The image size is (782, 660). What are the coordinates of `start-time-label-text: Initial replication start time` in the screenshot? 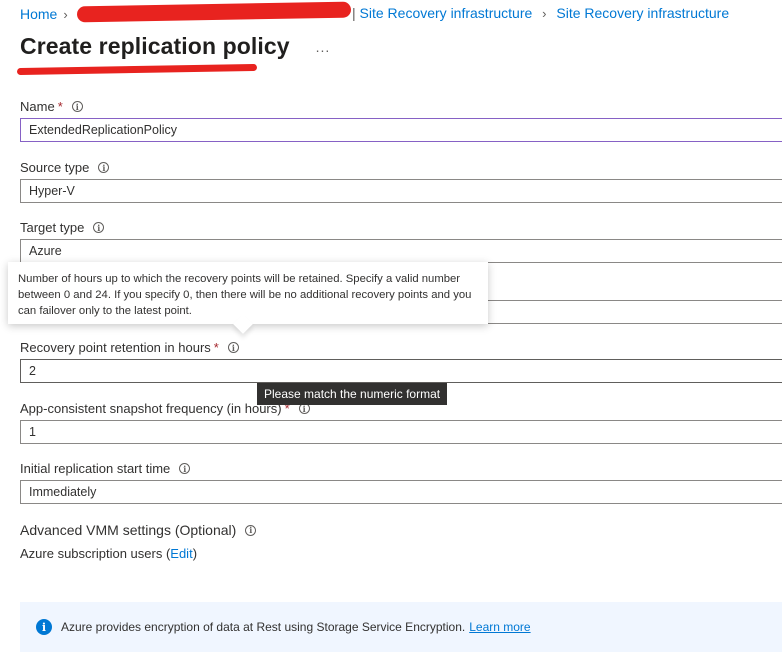 It's located at (95, 468).